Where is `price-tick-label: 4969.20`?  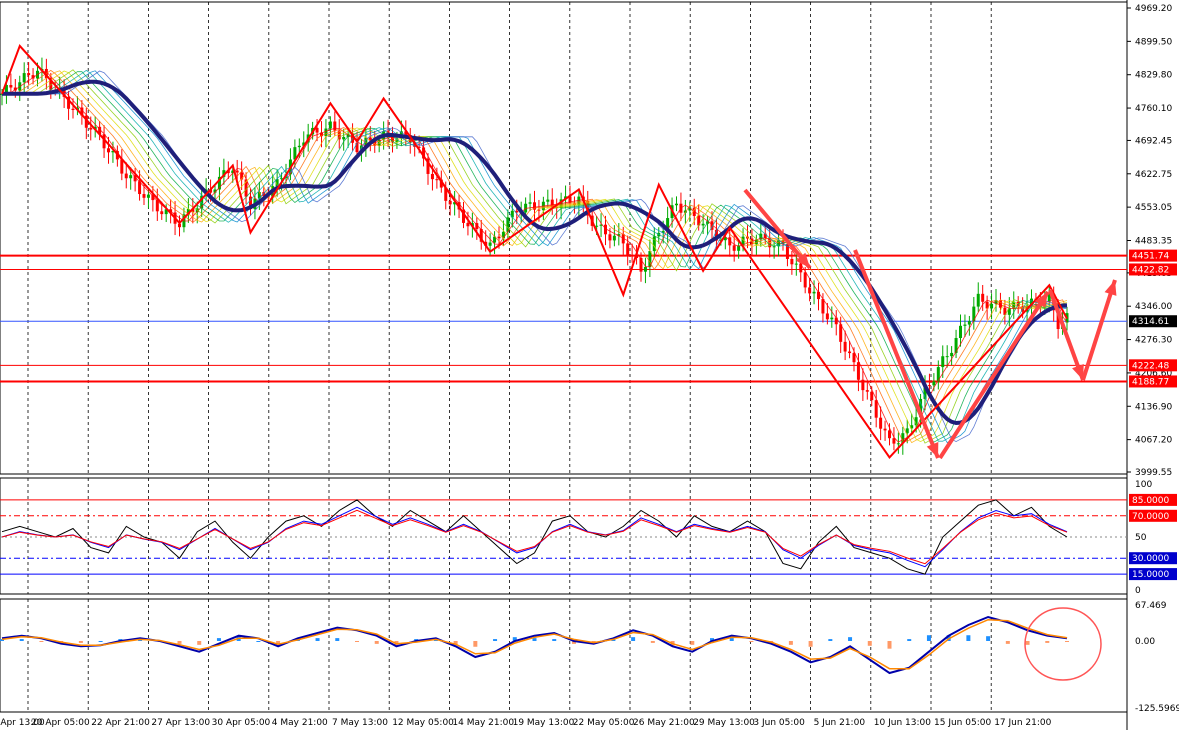 price-tick-label: 4969.20 is located at coordinates (1153, 9).